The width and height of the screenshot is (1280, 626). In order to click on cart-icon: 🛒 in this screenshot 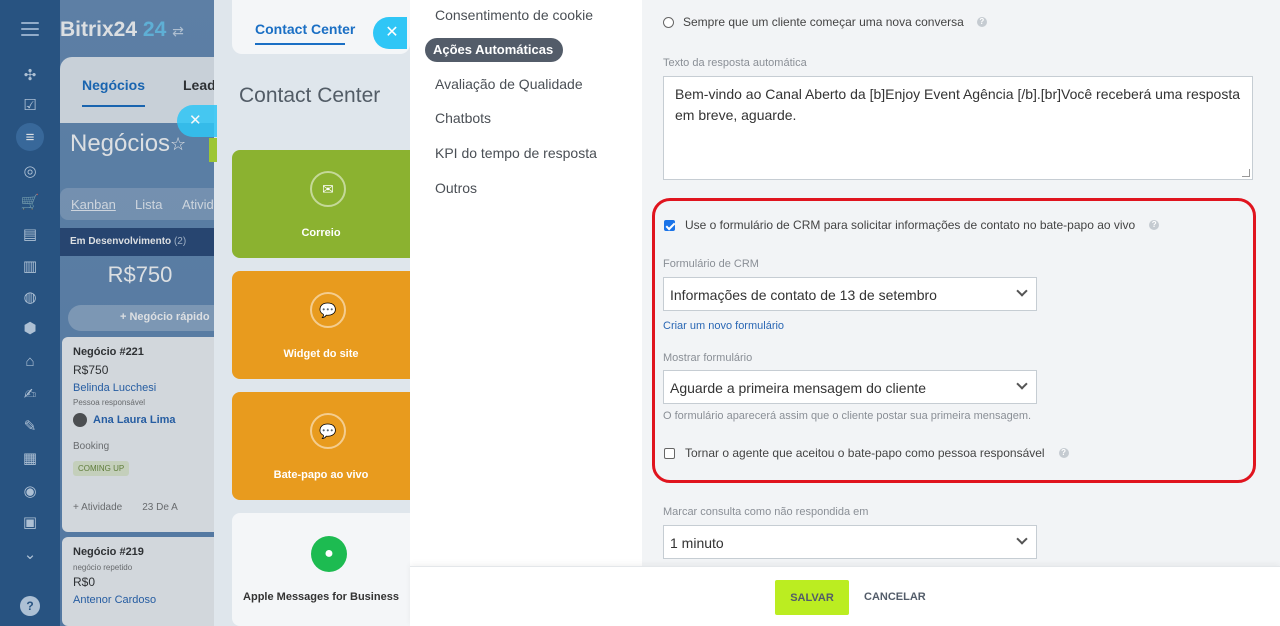, I will do `click(30, 202)`.